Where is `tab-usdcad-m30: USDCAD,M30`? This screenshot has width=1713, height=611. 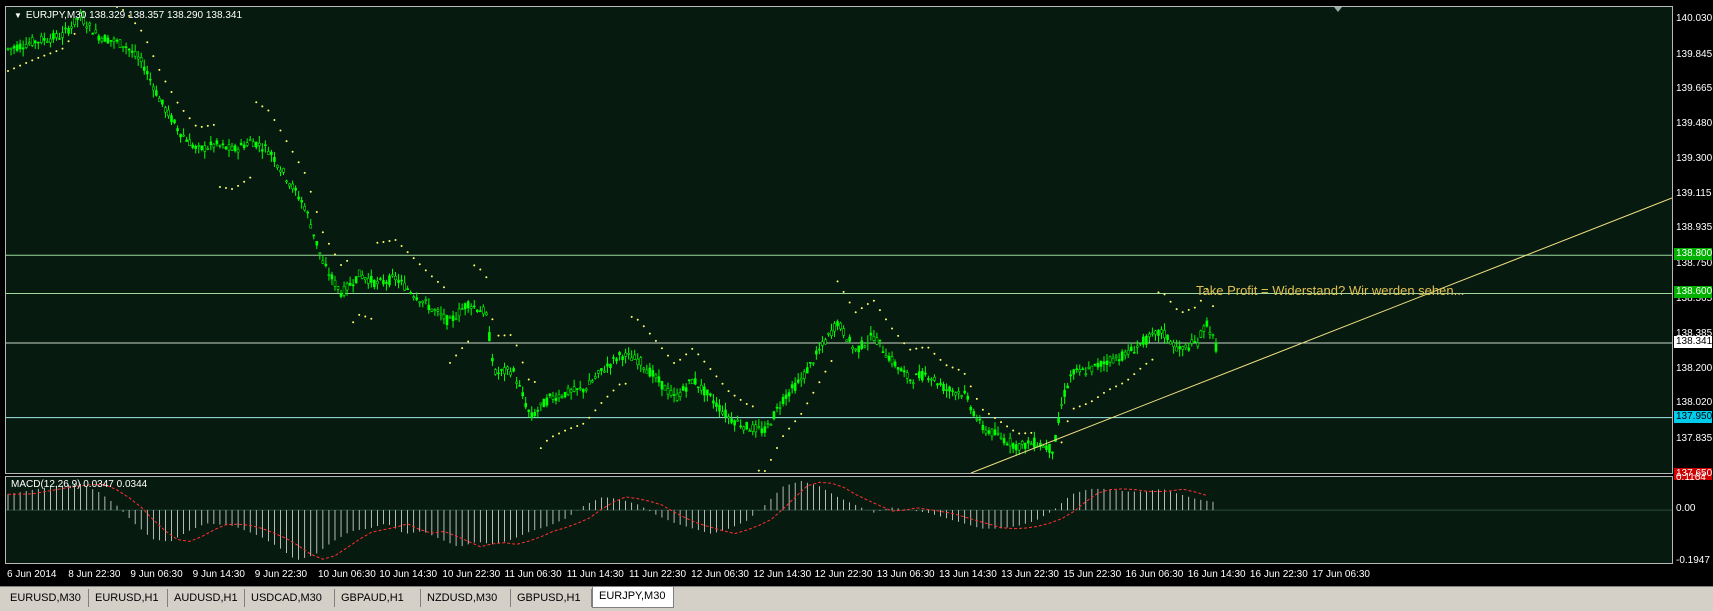
tab-usdcad-m30: USDCAD,M30 is located at coordinates (290, 598).